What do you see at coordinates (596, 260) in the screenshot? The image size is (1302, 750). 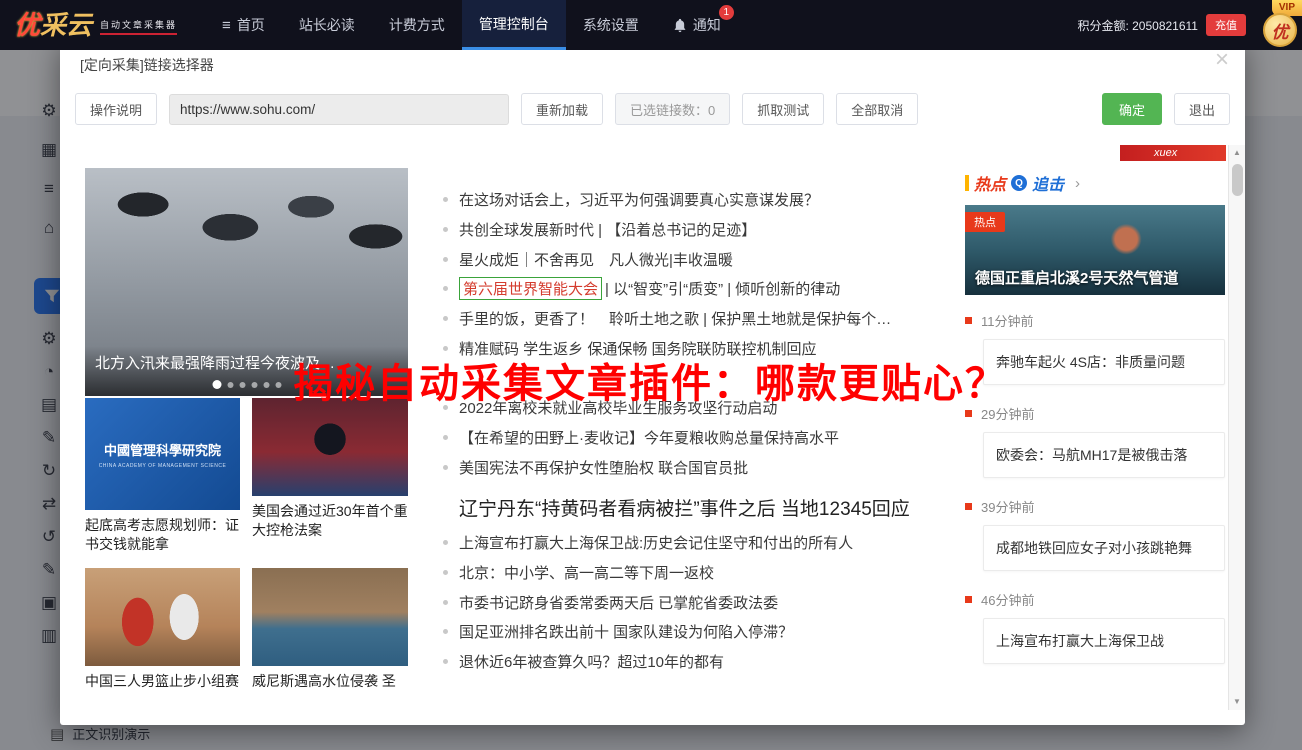 I see `headline-text: 星火成炬｜不舍再见 凡人微光|丰收温暖` at bounding box center [596, 260].